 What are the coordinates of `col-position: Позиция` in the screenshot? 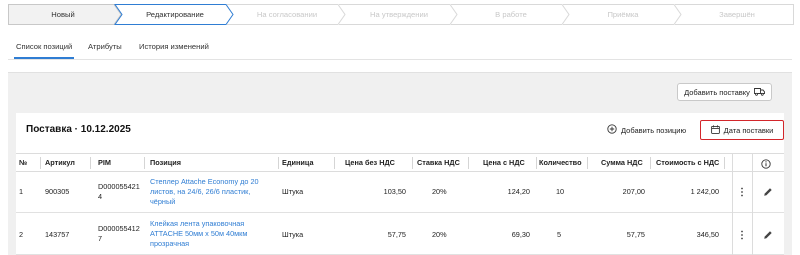 It's located at (165, 163).